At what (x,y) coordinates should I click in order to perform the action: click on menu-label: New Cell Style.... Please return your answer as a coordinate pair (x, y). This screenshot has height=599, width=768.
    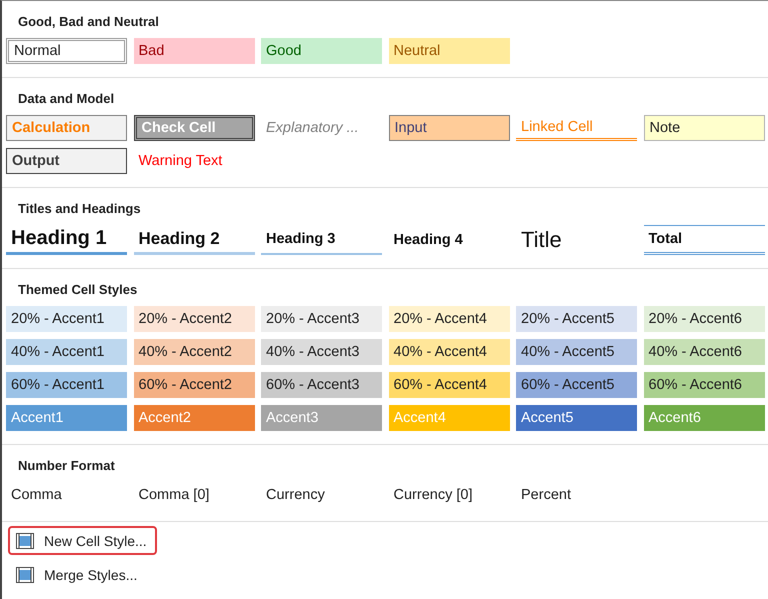
    Looking at the image, I should click on (95, 540).